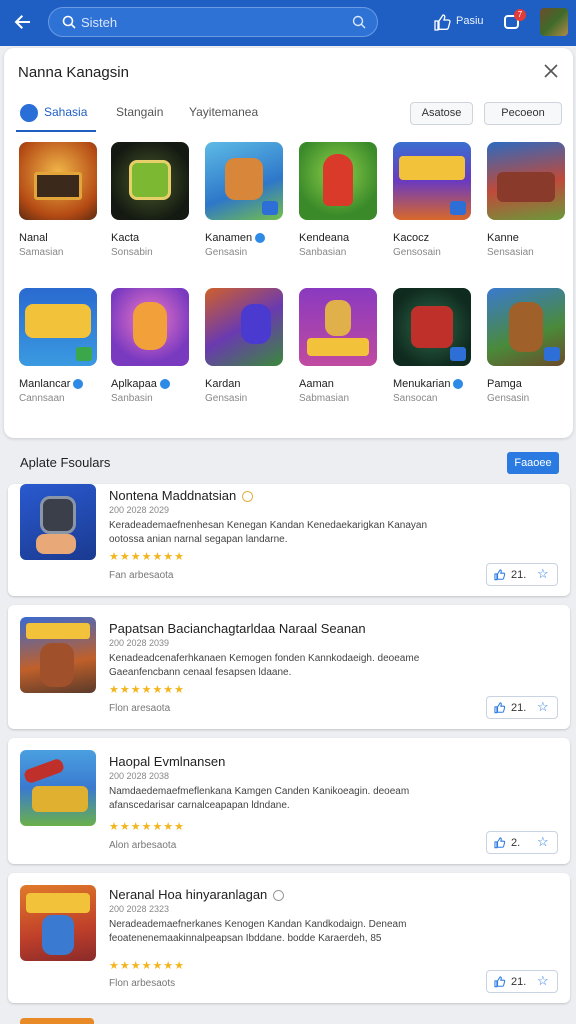 This screenshot has height=1024, width=576. What do you see at coordinates (56, 131) in the screenshot?
I see `active-tab-indicator` at bounding box center [56, 131].